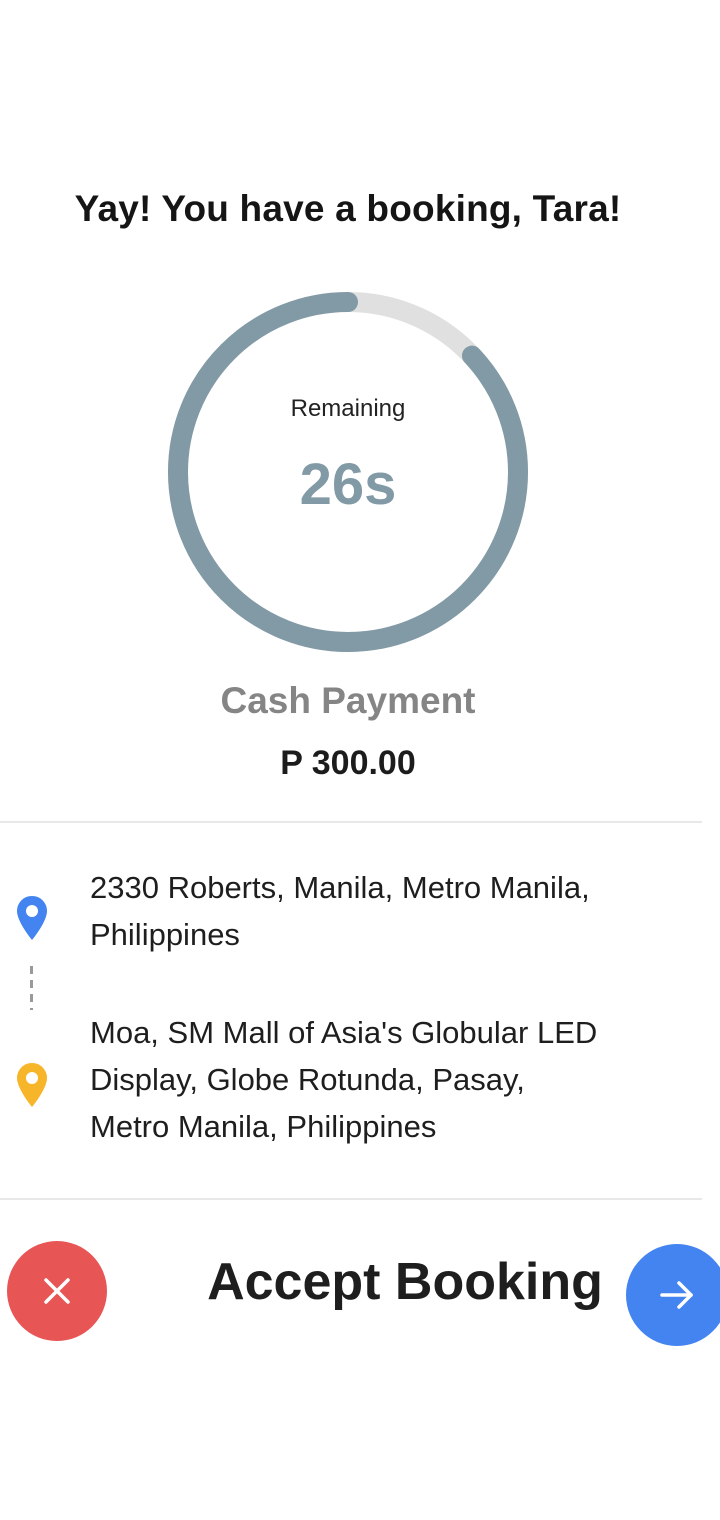  I want to click on dropoff-address-line: Display, Globe Rotunda, Pasay,, so click(307, 1079).